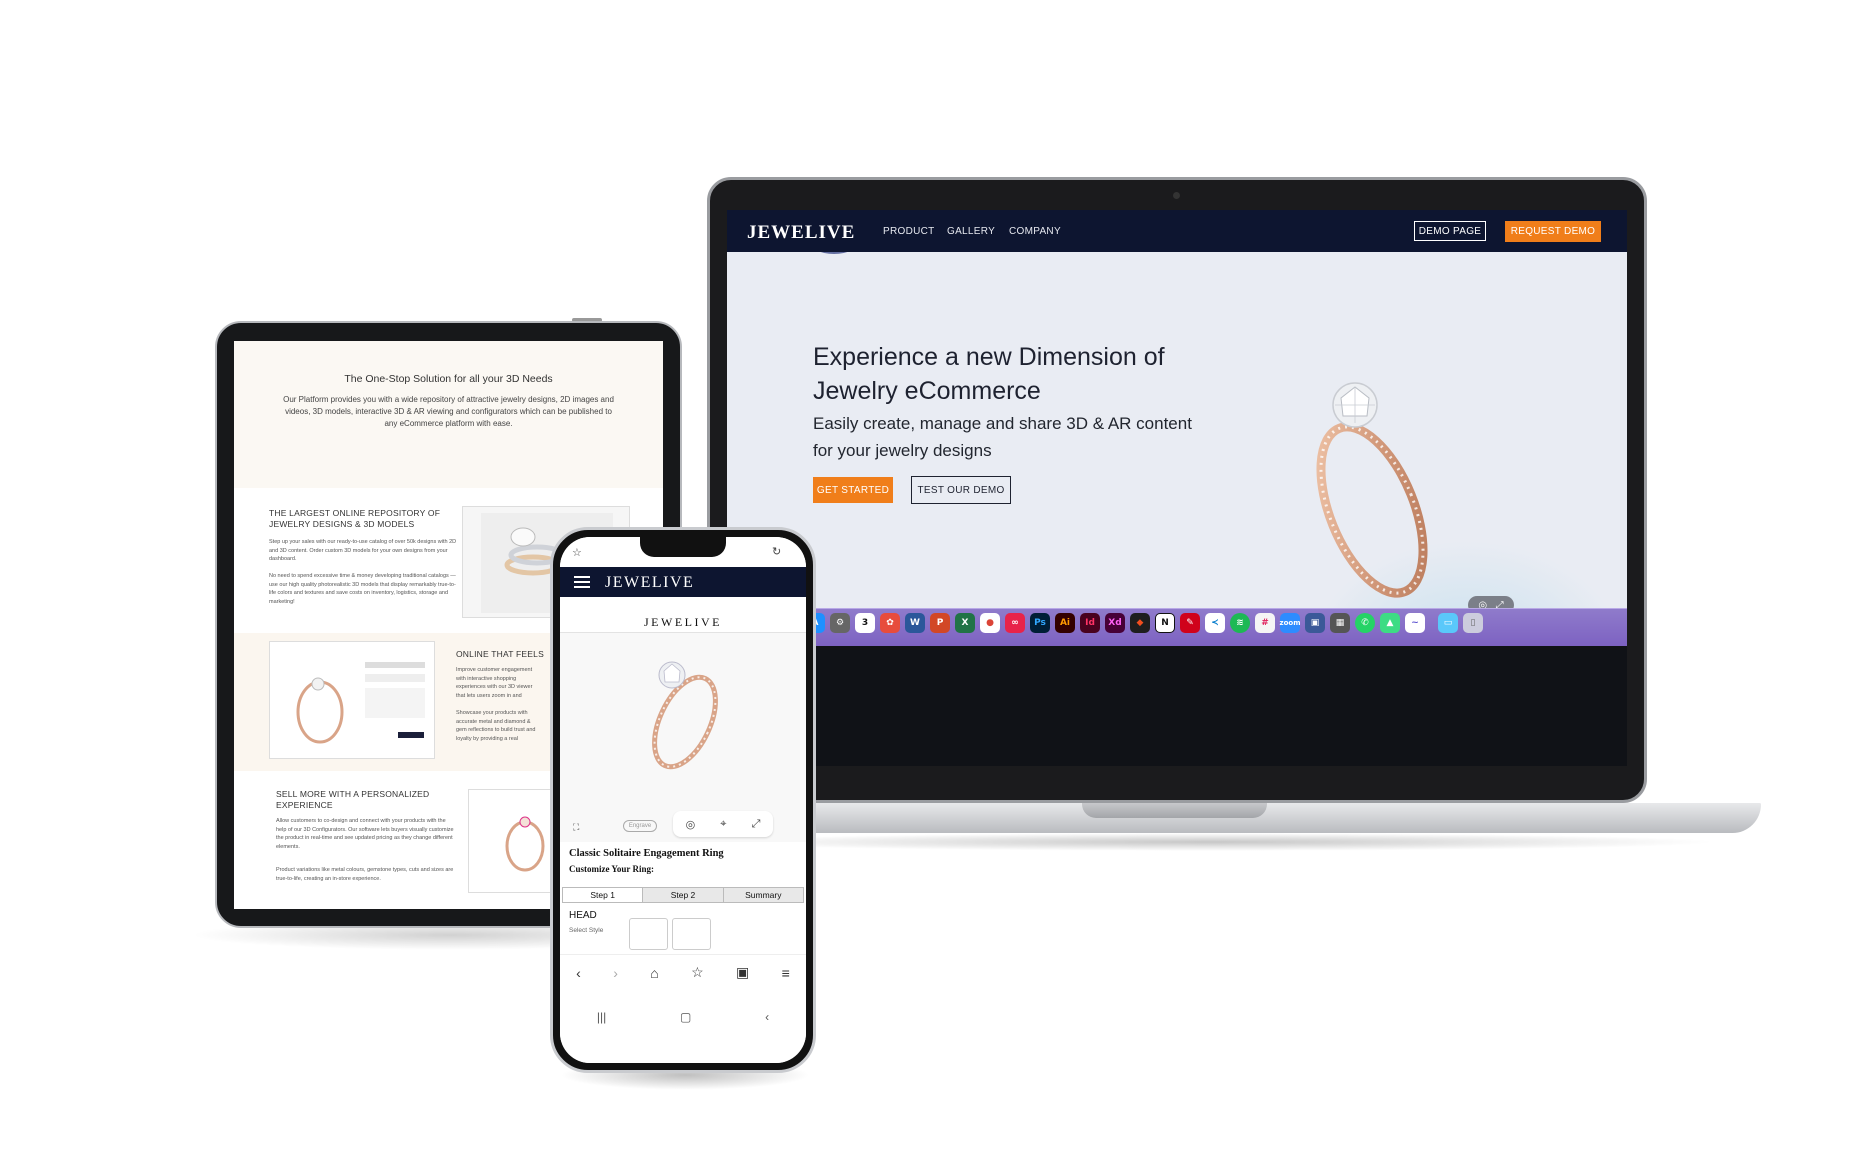 The width and height of the screenshot is (1860, 1164). Describe the element at coordinates (691, 824) in the screenshot. I see `ring-size-icon: ◎` at that location.